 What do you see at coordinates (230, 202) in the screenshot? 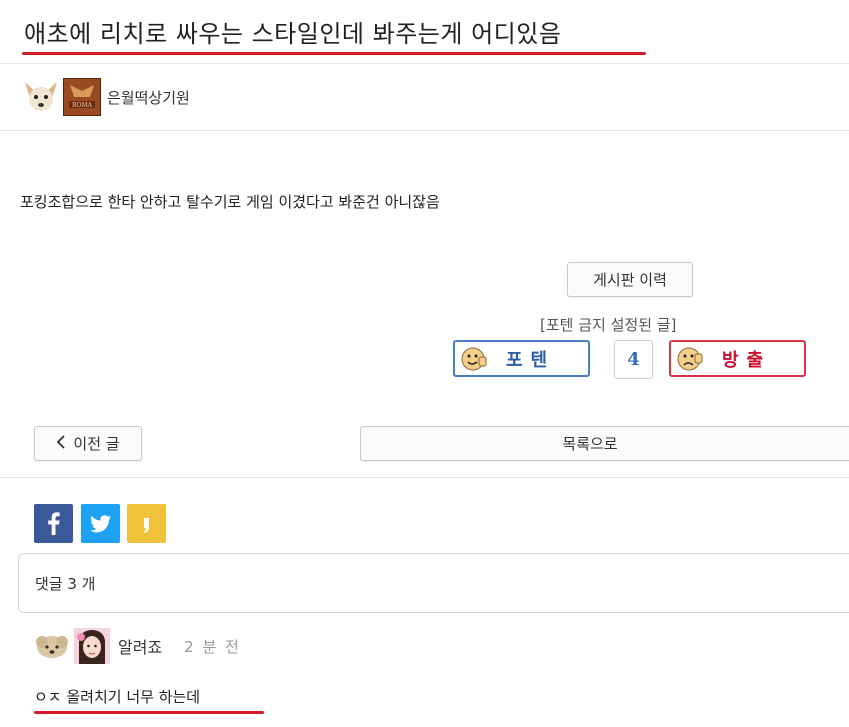
I see `post-body: 포킹조합으로 한타 안하고 탈수기로 게임 이겼다고 봐준건 아니잖음` at bounding box center [230, 202].